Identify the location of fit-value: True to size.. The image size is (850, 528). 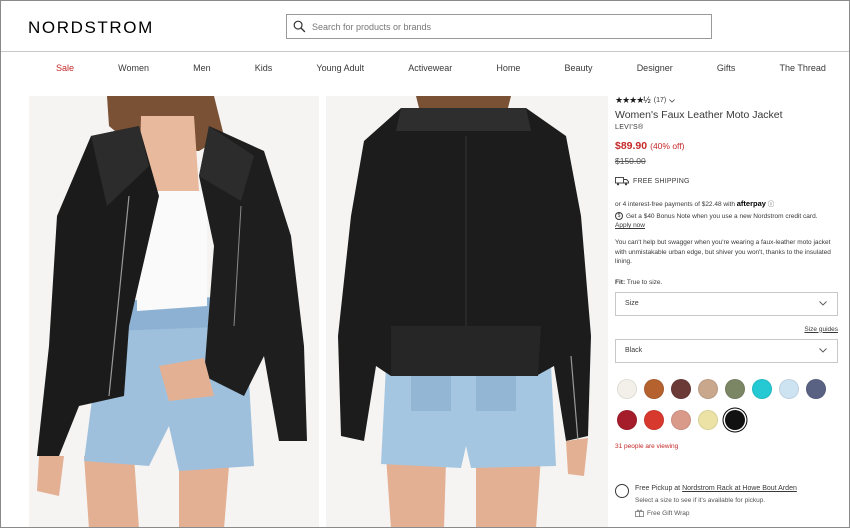
(644, 282).